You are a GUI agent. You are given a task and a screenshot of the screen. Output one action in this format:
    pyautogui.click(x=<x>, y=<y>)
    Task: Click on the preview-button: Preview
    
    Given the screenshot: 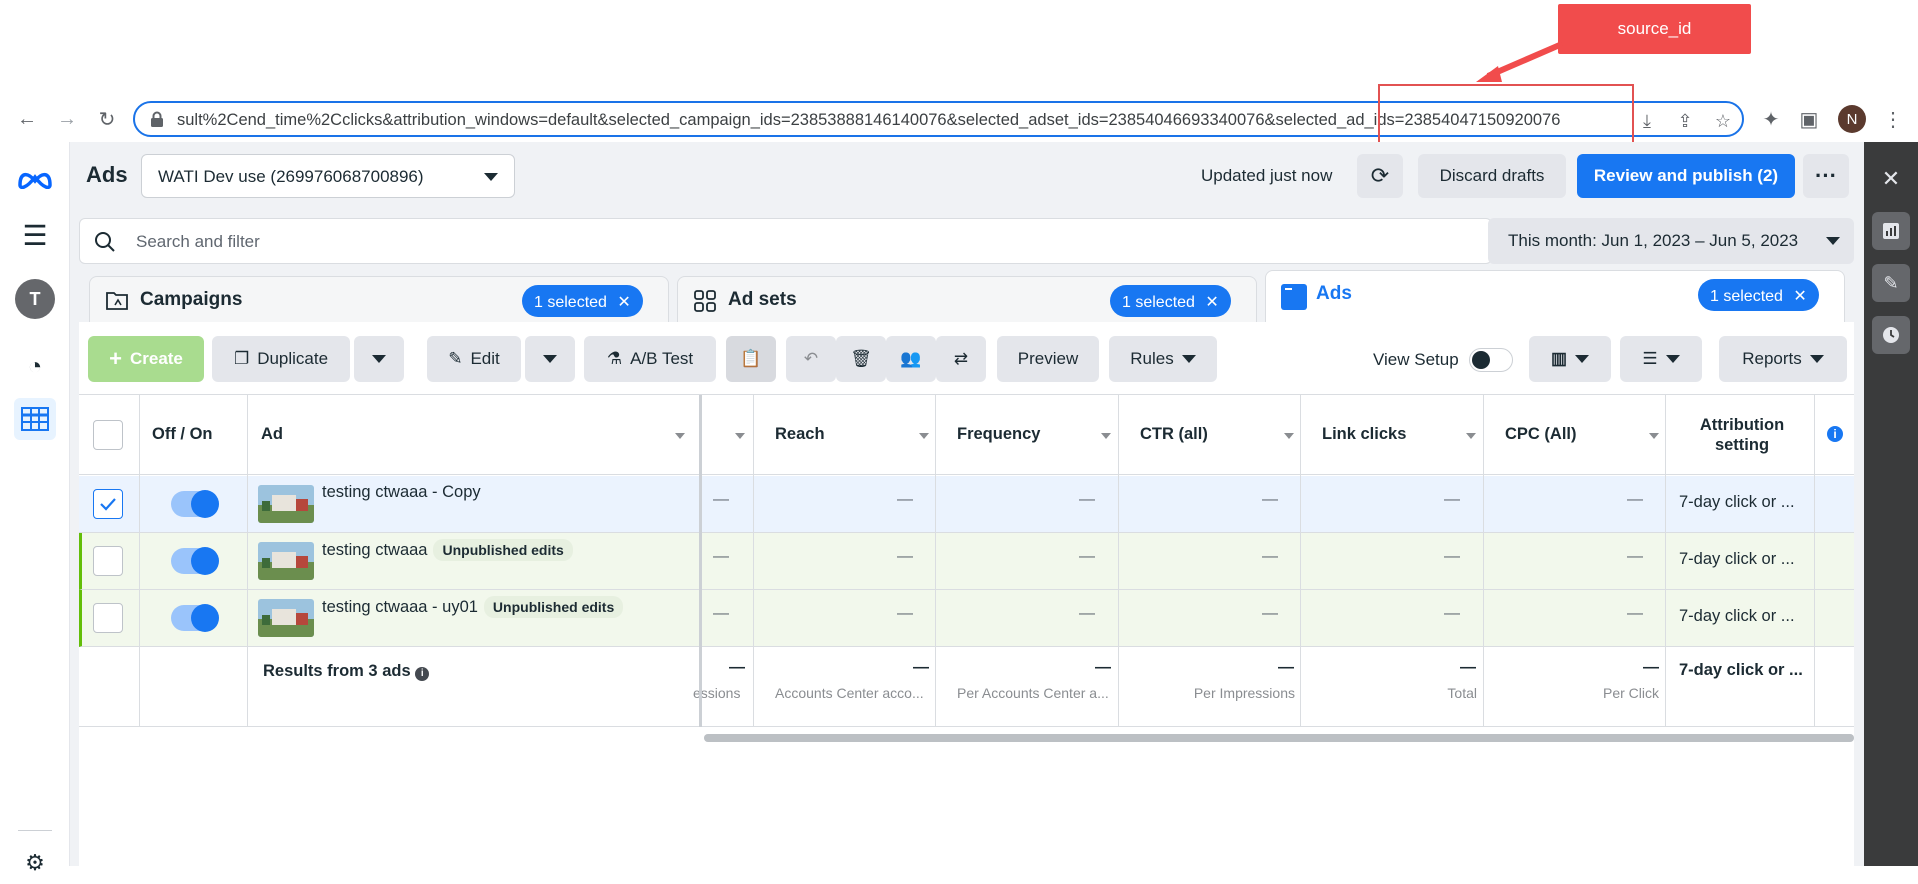 What is the action you would take?
    pyautogui.click(x=1048, y=359)
    